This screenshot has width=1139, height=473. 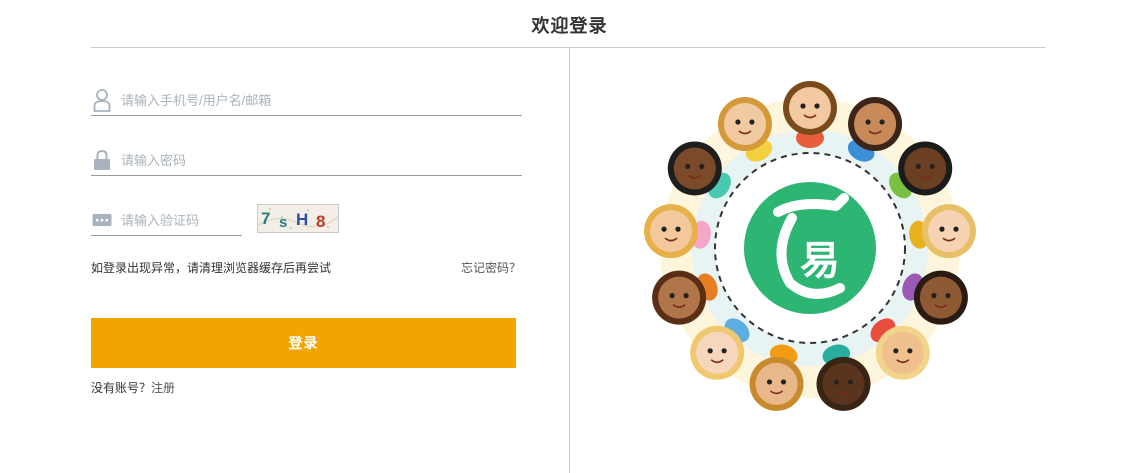 I want to click on keyboard-icon, so click(x=102, y=220).